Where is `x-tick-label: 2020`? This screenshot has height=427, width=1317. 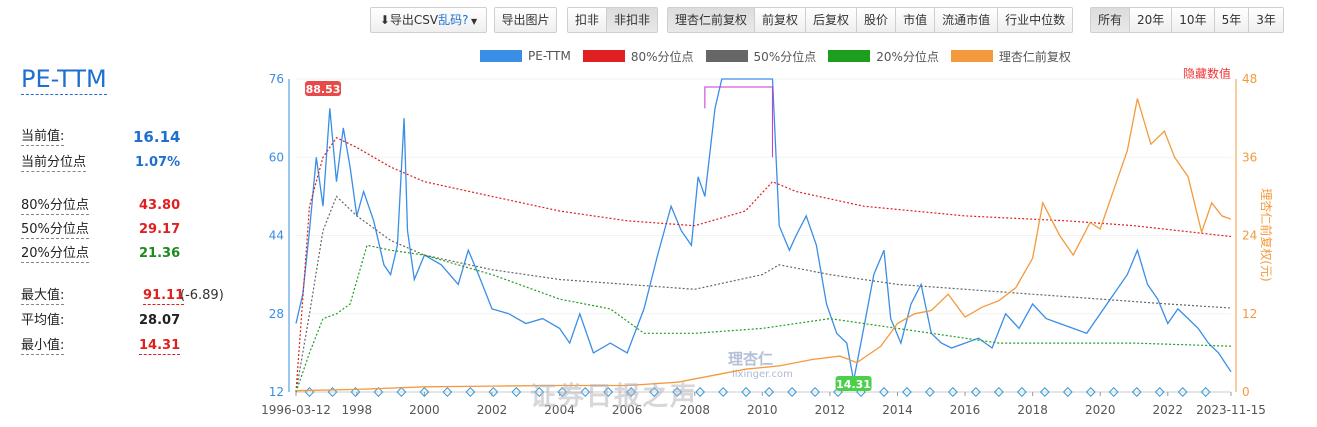
x-tick-label: 2020 is located at coordinates (1100, 410).